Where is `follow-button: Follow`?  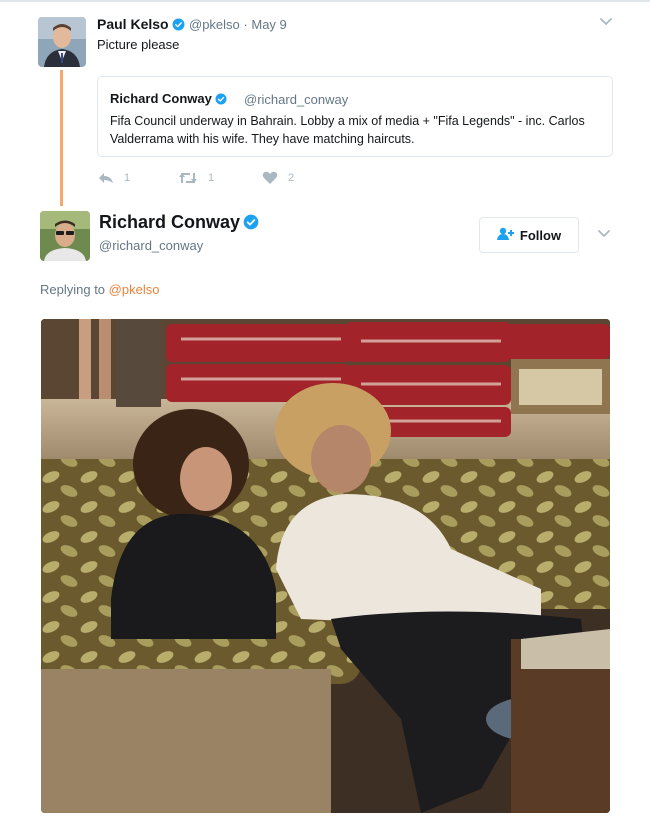 follow-button: Follow is located at coordinates (529, 235).